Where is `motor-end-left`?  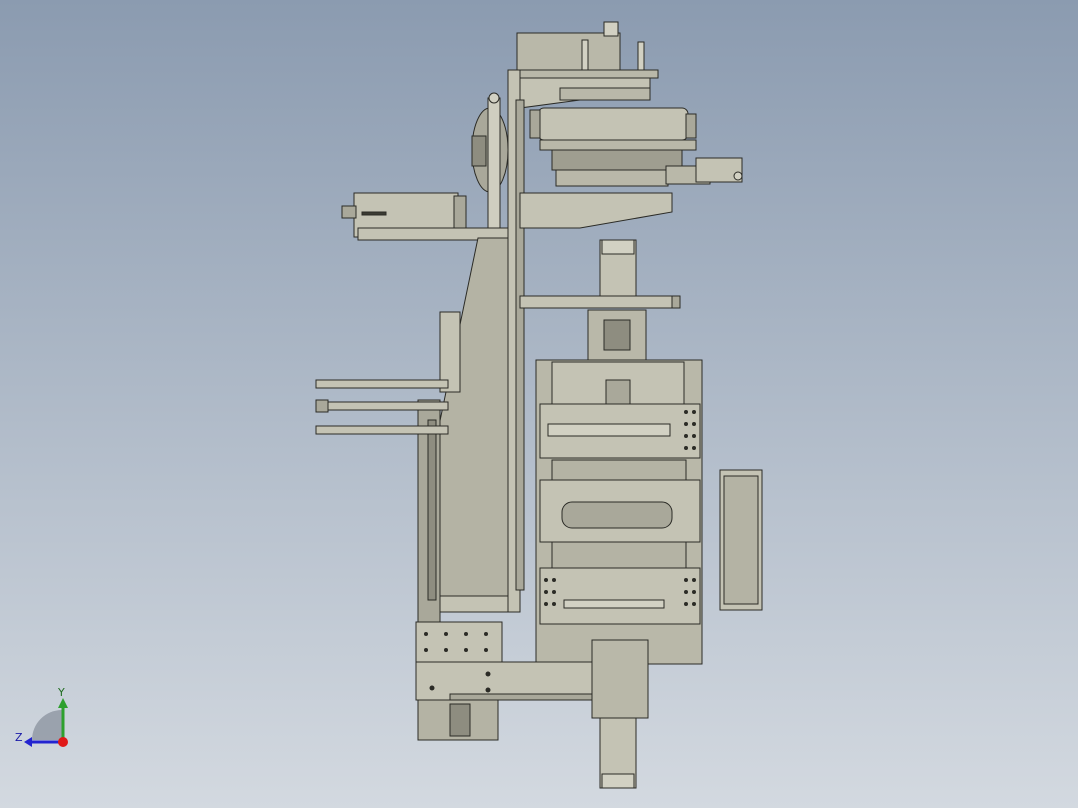
motor-end-left is located at coordinates (535, 124).